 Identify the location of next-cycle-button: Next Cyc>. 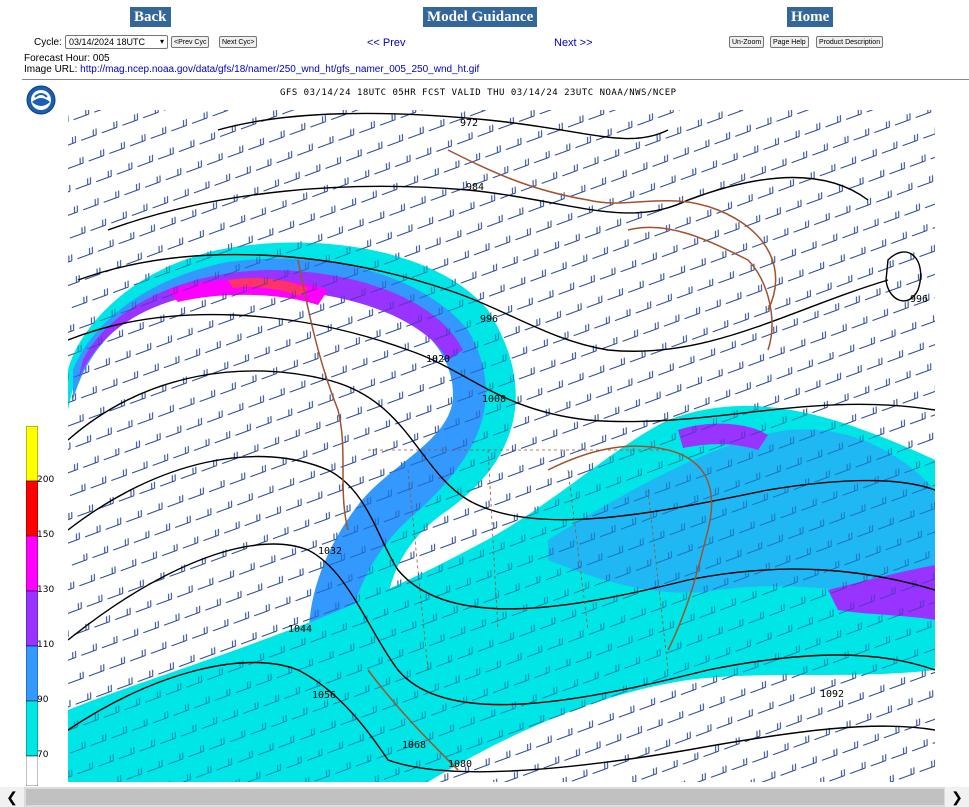
(238, 42).